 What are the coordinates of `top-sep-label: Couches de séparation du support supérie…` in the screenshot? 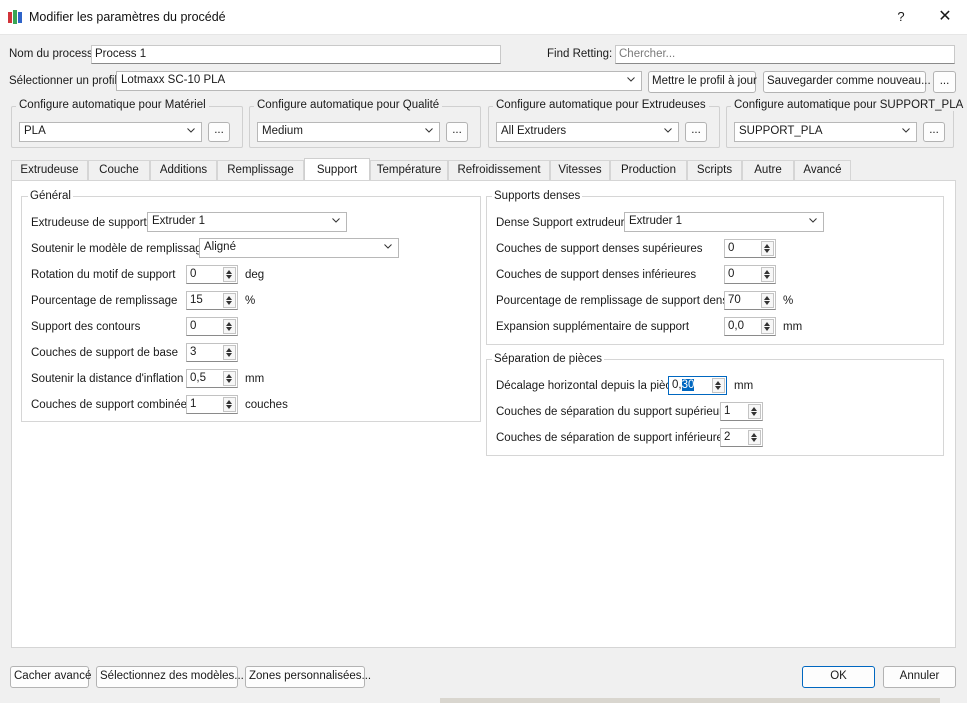 It's located at (609, 412).